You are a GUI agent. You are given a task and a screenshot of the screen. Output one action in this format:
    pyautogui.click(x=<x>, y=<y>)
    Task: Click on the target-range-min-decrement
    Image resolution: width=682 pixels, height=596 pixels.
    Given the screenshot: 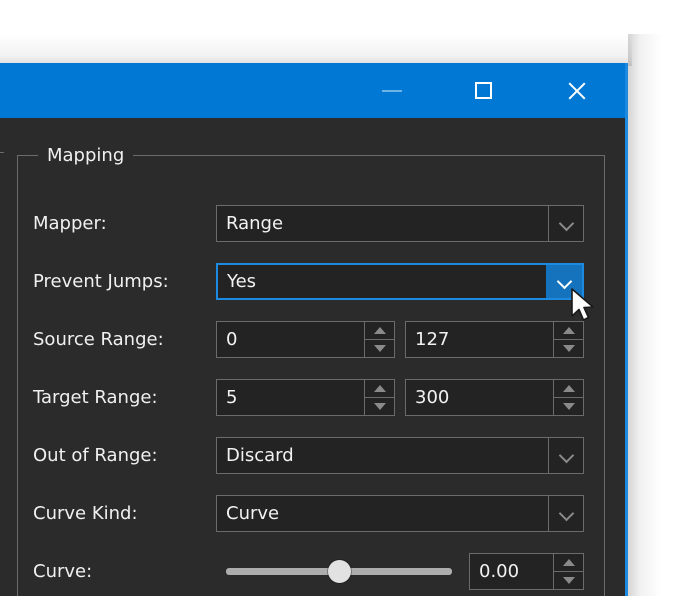 What is the action you would take?
    pyautogui.click(x=379, y=406)
    